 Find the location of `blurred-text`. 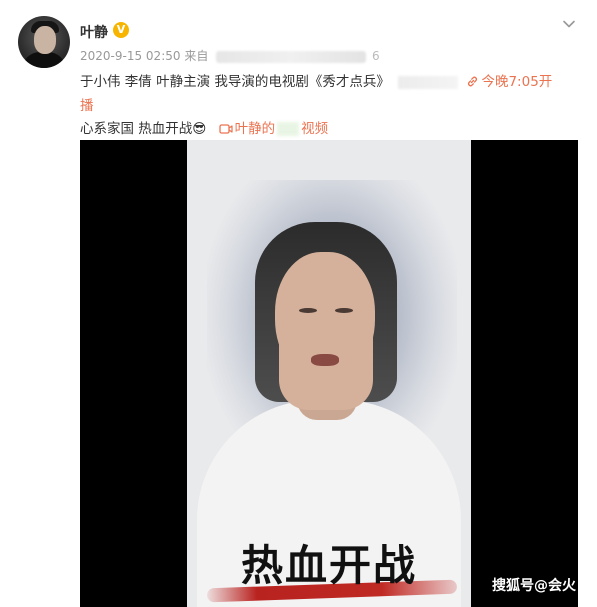

blurred-text is located at coordinates (428, 82).